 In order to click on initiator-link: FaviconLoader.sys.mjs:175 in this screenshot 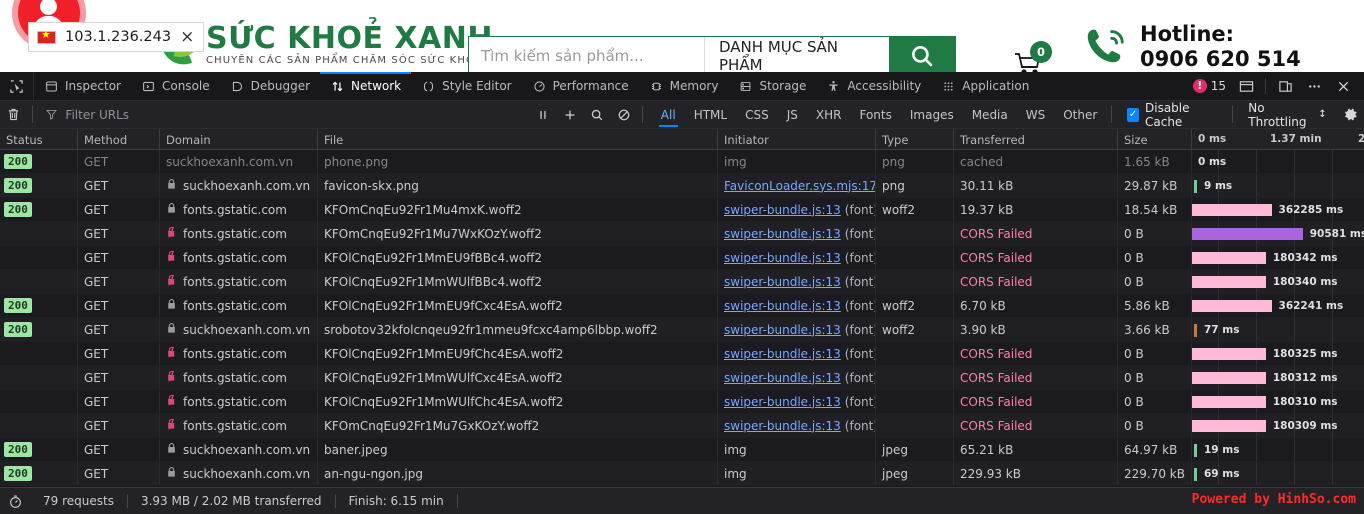, I will do `click(799, 186)`.